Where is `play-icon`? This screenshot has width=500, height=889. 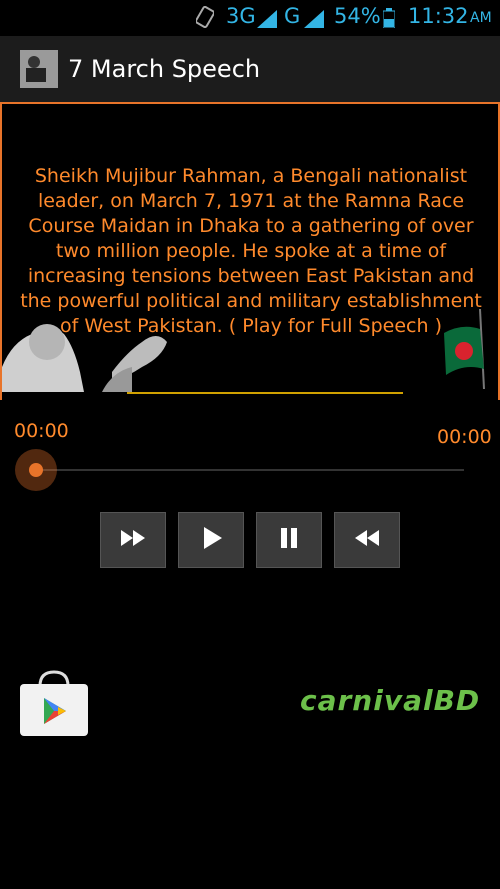 play-icon is located at coordinates (211, 540).